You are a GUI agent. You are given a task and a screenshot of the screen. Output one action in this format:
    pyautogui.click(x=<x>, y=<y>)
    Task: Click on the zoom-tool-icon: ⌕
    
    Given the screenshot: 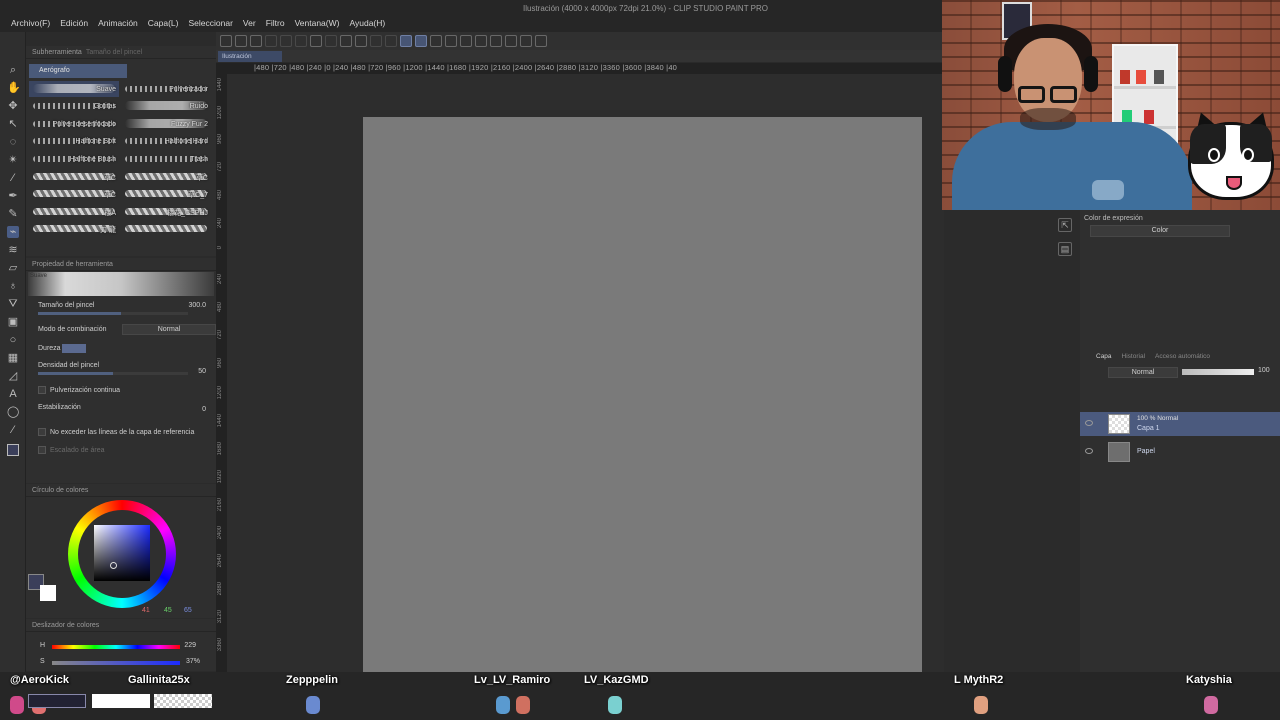 What is the action you would take?
    pyautogui.click(x=13, y=70)
    